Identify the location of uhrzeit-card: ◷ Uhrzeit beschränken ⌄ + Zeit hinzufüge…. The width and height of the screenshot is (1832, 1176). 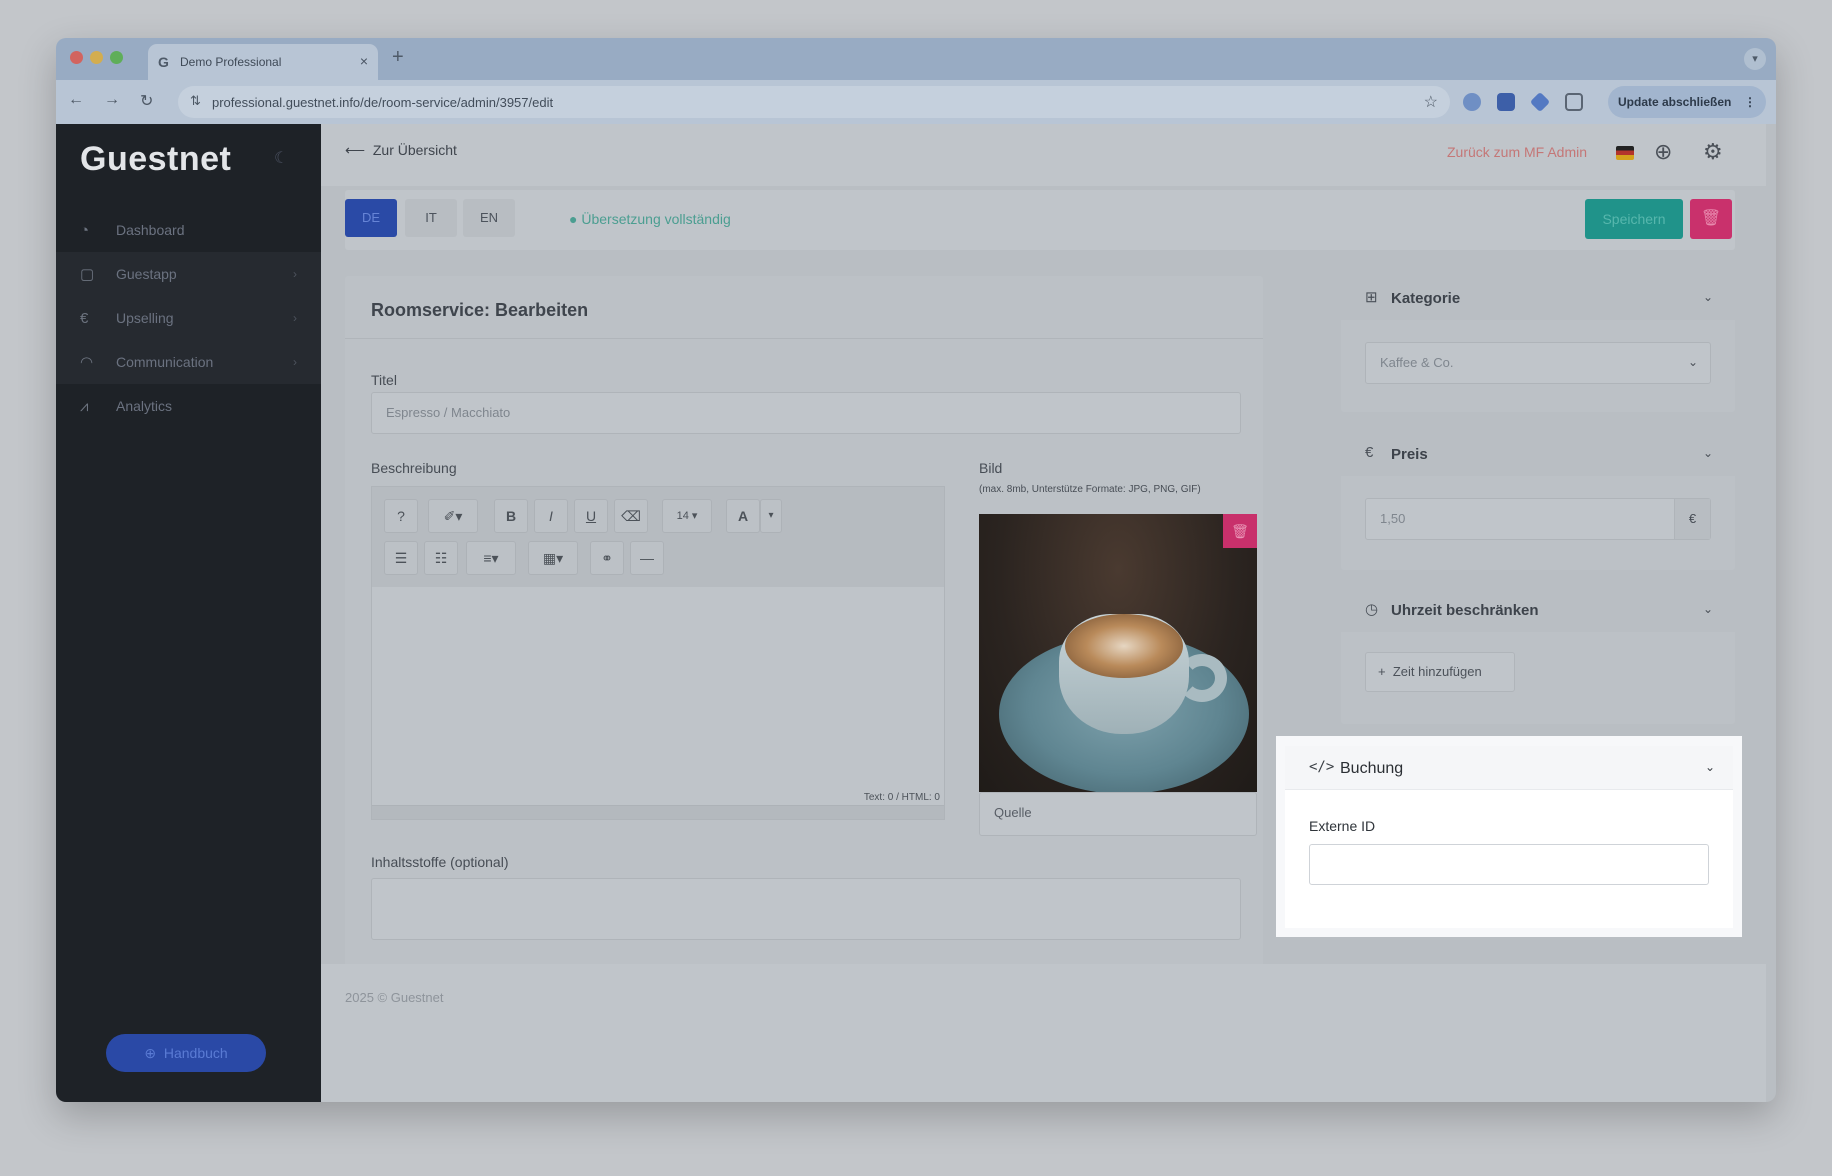
(1538, 656).